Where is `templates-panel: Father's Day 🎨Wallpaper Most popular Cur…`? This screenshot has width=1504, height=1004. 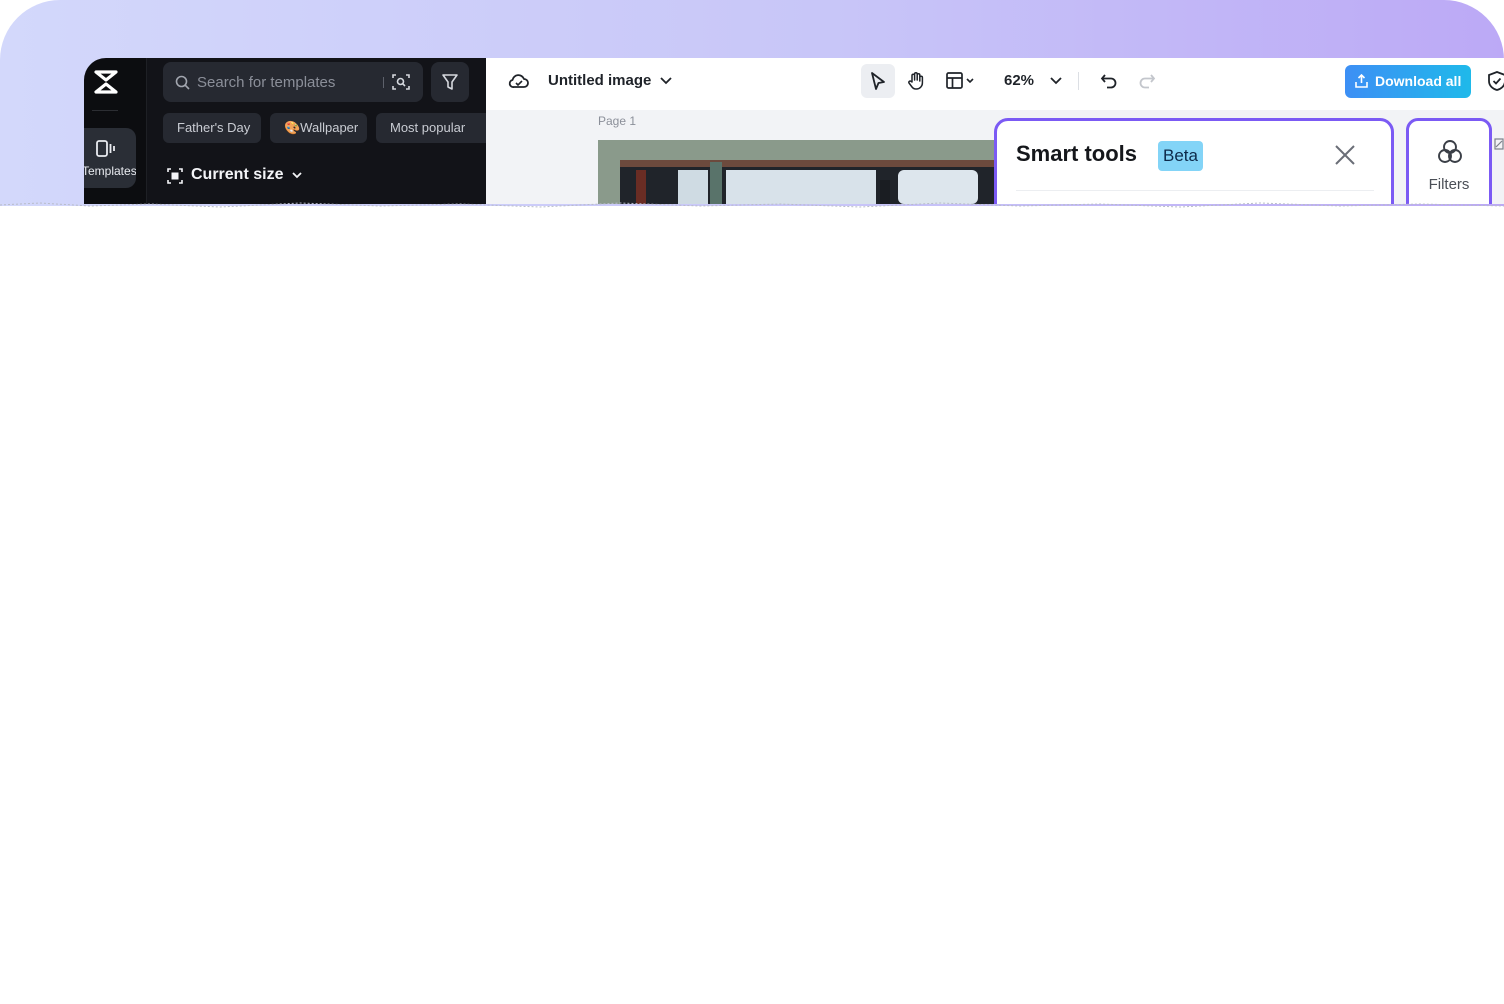 templates-panel: Father's Day 🎨Wallpaper Most popular Cur… is located at coordinates (316, 131).